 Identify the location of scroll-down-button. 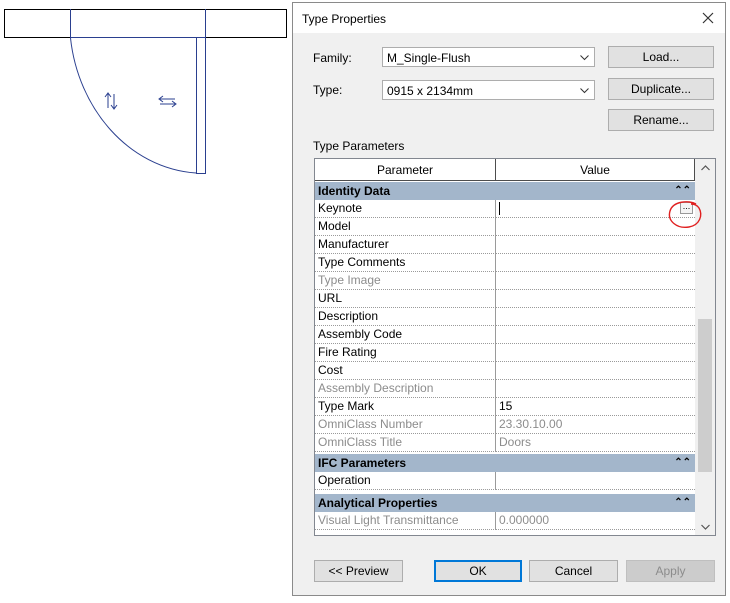
(705, 526).